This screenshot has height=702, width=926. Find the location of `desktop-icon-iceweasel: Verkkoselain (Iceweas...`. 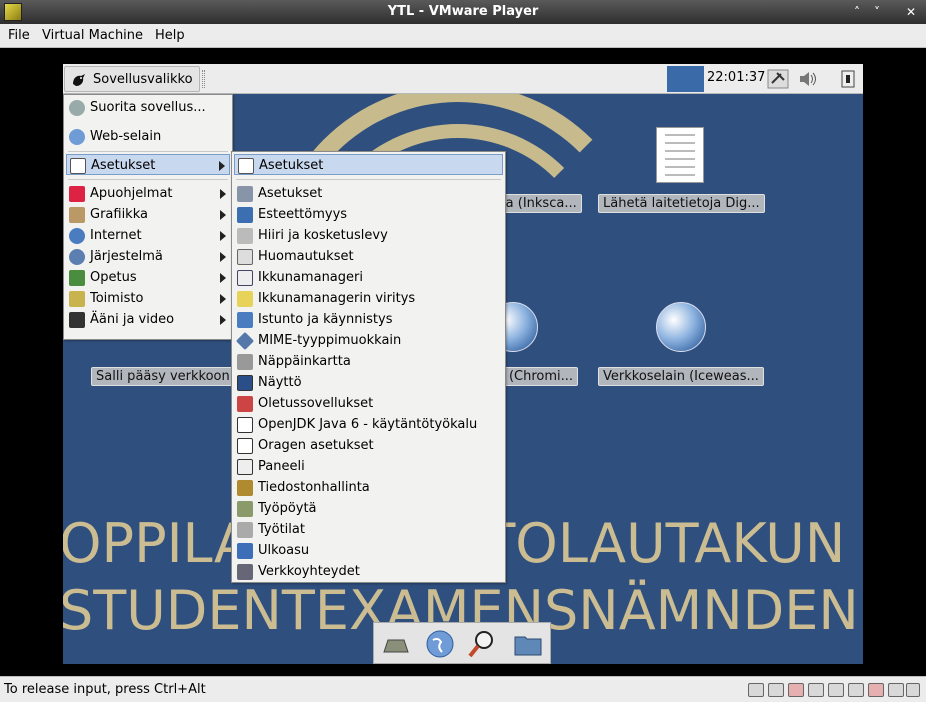

desktop-icon-iceweasel: Verkkoselain (Iceweas... is located at coordinates (681, 376).